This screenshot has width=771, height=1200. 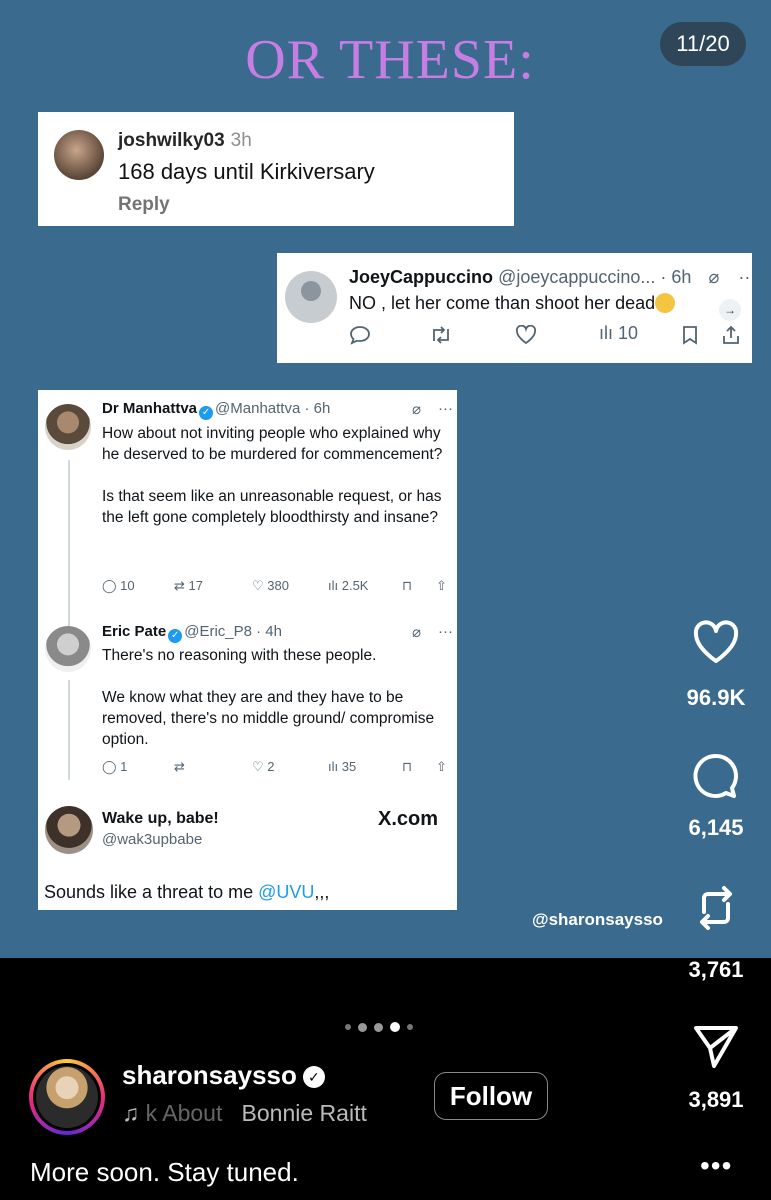 What do you see at coordinates (144, 204) in the screenshot?
I see `reply-label: Reply` at bounding box center [144, 204].